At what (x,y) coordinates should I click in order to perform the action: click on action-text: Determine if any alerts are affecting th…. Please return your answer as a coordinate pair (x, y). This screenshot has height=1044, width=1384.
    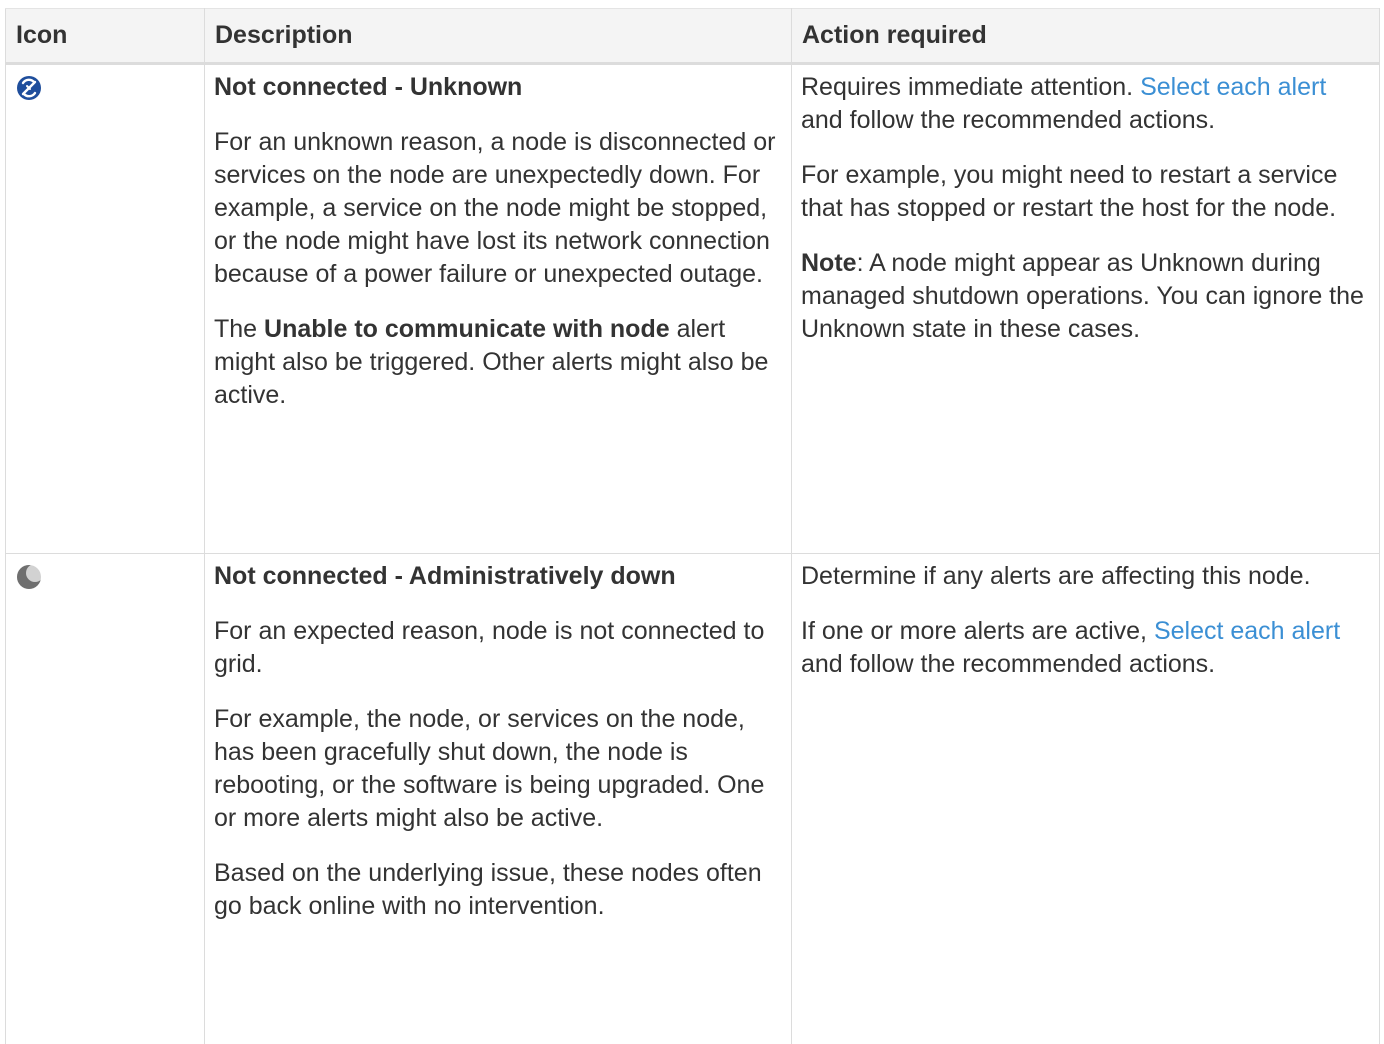
    Looking at the image, I should click on (1085, 576).